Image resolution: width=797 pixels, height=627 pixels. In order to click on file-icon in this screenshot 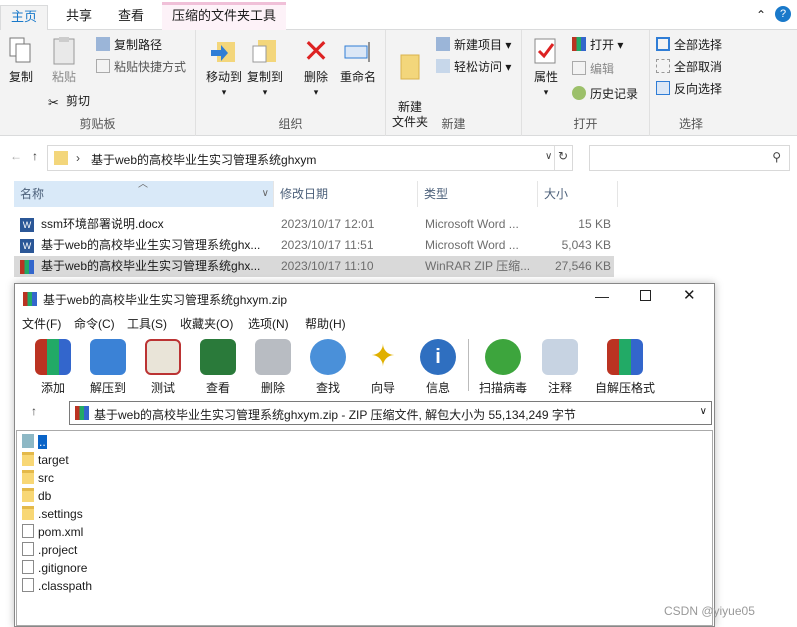, I will do `click(28, 549)`.